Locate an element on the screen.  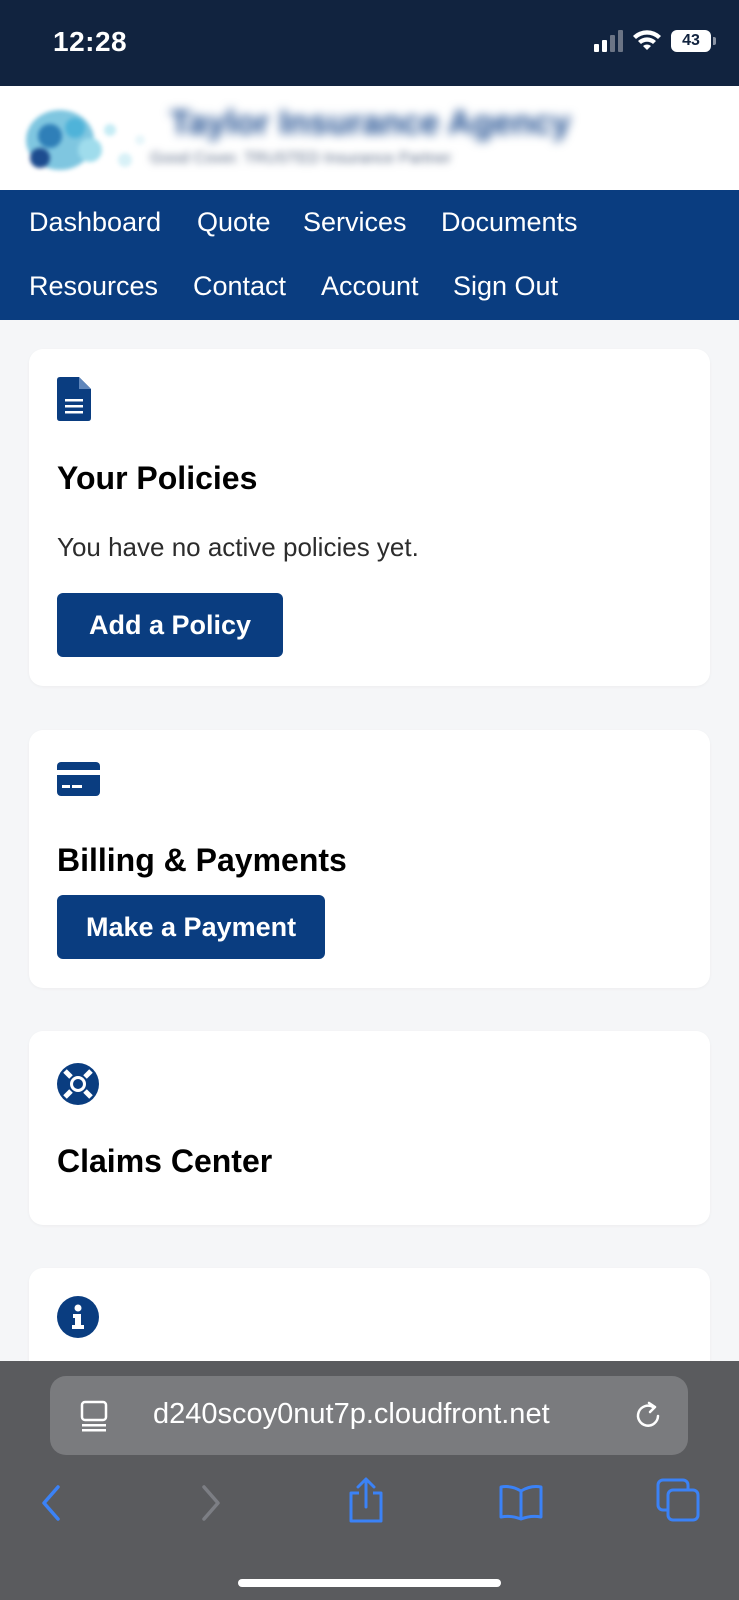
status-time: 12:28 is located at coordinates (90, 41).